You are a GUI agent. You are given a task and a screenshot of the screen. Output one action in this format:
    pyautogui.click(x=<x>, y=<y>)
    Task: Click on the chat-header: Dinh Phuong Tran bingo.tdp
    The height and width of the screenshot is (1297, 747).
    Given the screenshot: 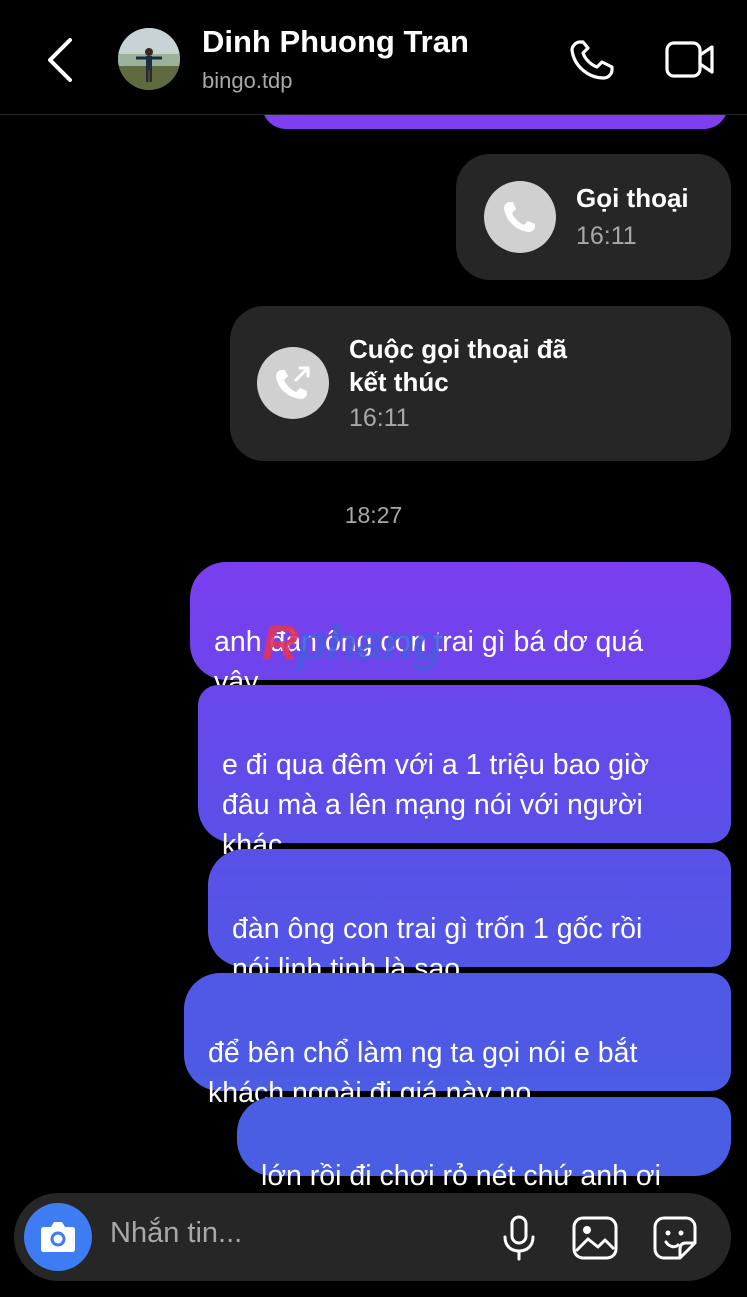 What is the action you would take?
    pyautogui.click(x=373, y=57)
    